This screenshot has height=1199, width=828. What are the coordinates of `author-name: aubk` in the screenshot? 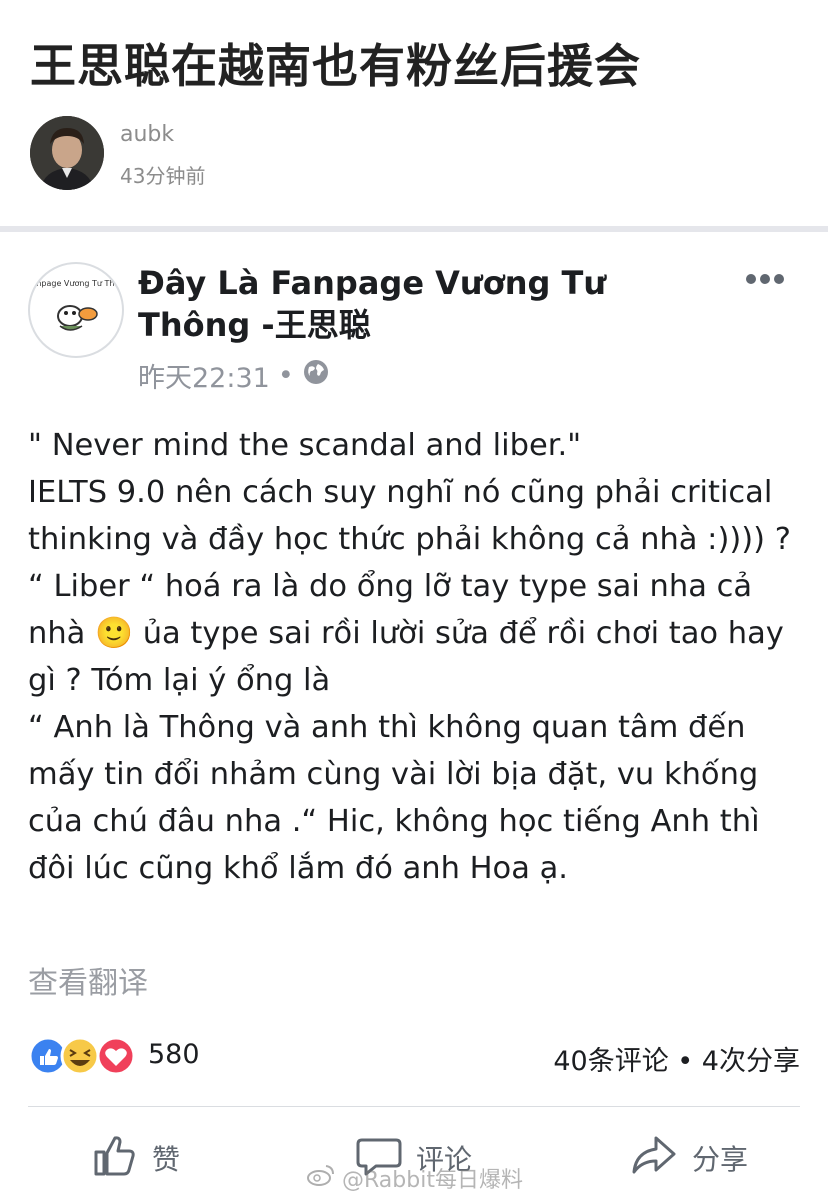 It's located at (147, 134).